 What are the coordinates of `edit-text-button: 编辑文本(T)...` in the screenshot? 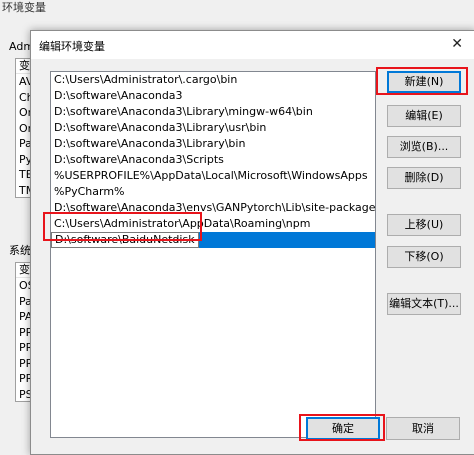 It's located at (424, 304).